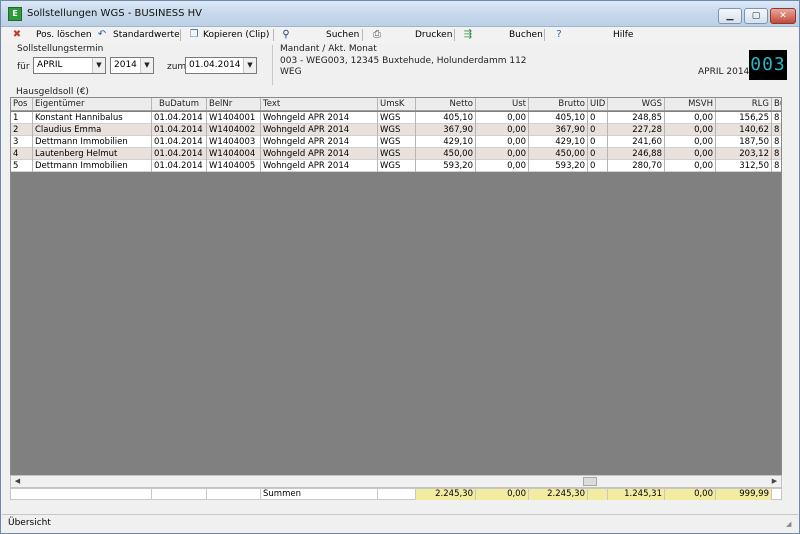 Image resolution: width=800 pixels, height=534 pixels. I want to click on table-cell: 593,20, so click(558, 166).